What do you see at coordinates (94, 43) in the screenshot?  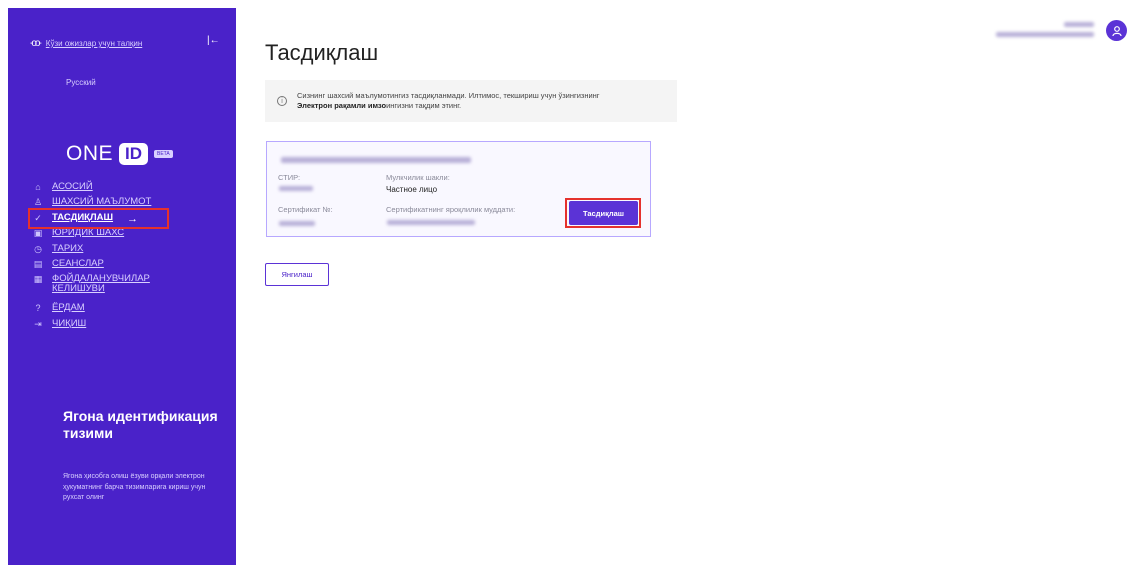 I see `low-vision-label: Кўзи ожизлар учун талқин` at bounding box center [94, 43].